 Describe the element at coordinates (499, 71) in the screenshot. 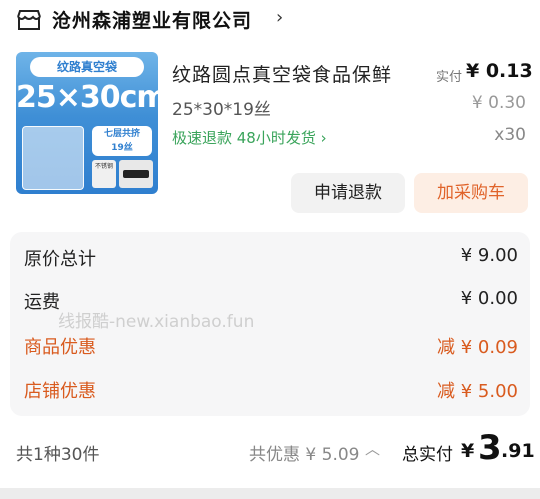

I see `paid-price: ¥ 0.13` at that location.